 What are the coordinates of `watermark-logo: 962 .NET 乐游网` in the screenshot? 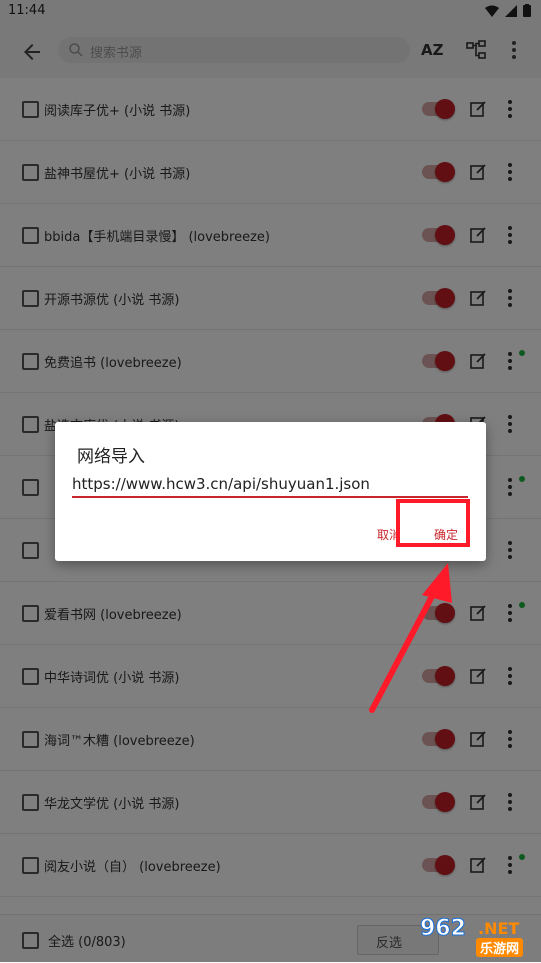 It's located at (475, 938).